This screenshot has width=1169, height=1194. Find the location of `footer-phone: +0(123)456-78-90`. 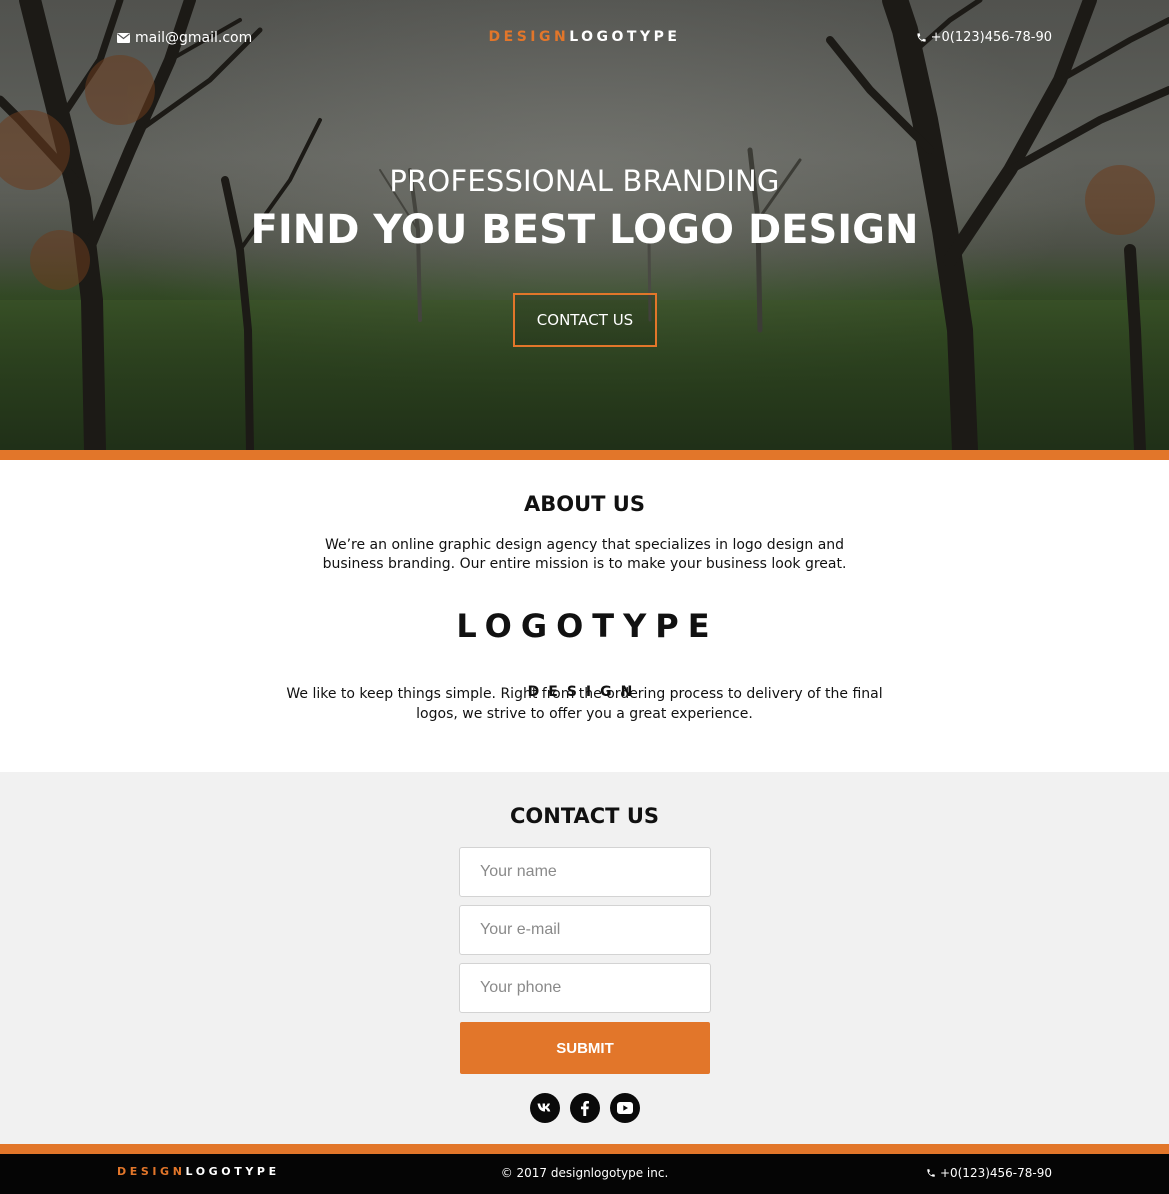

footer-phone: +0(123)456-78-90 is located at coordinates (989, 1173).